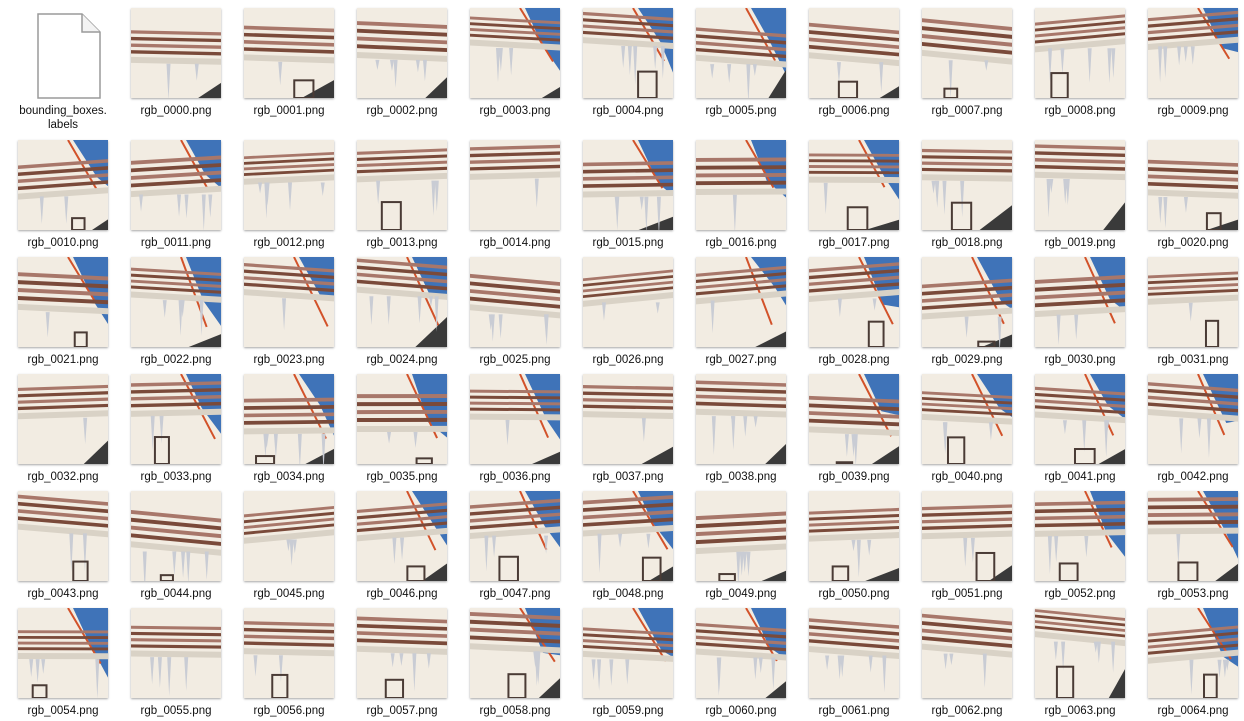 Image resolution: width=1244 pixels, height=721 pixels. What do you see at coordinates (967, 243) in the screenshot?
I see `file-name-label: rgb_0018.png` at bounding box center [967, 243].